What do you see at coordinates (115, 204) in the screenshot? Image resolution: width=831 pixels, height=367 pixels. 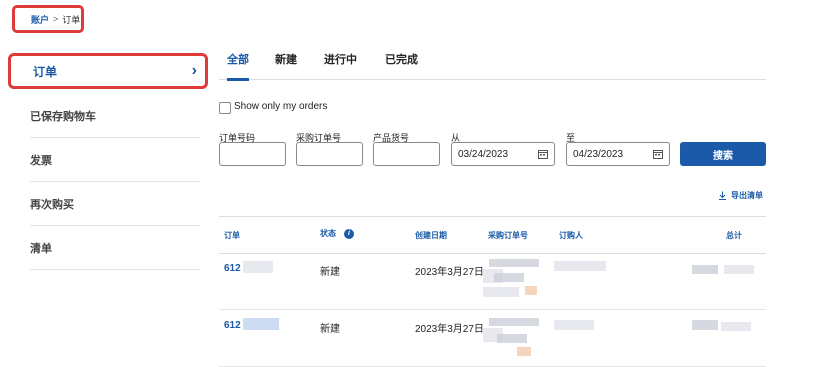 I see `sidebar-item-buy-again: 再次购买` at bounding box center [115, 204].